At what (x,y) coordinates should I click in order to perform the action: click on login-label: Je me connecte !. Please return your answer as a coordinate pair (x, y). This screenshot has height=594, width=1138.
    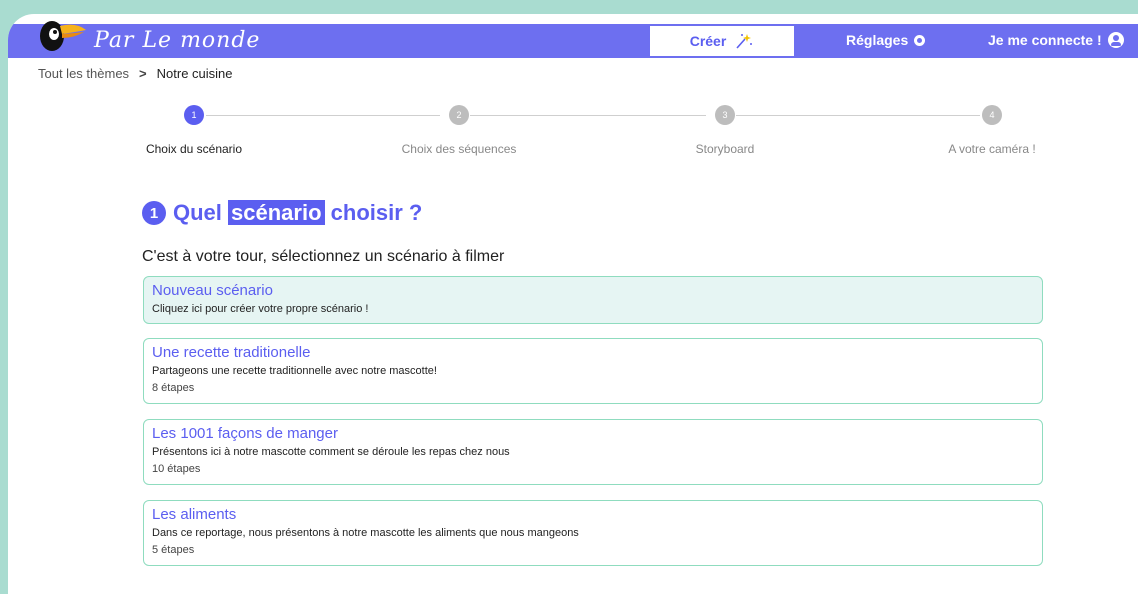
    Looking at the image, I should click on (1045, 40).